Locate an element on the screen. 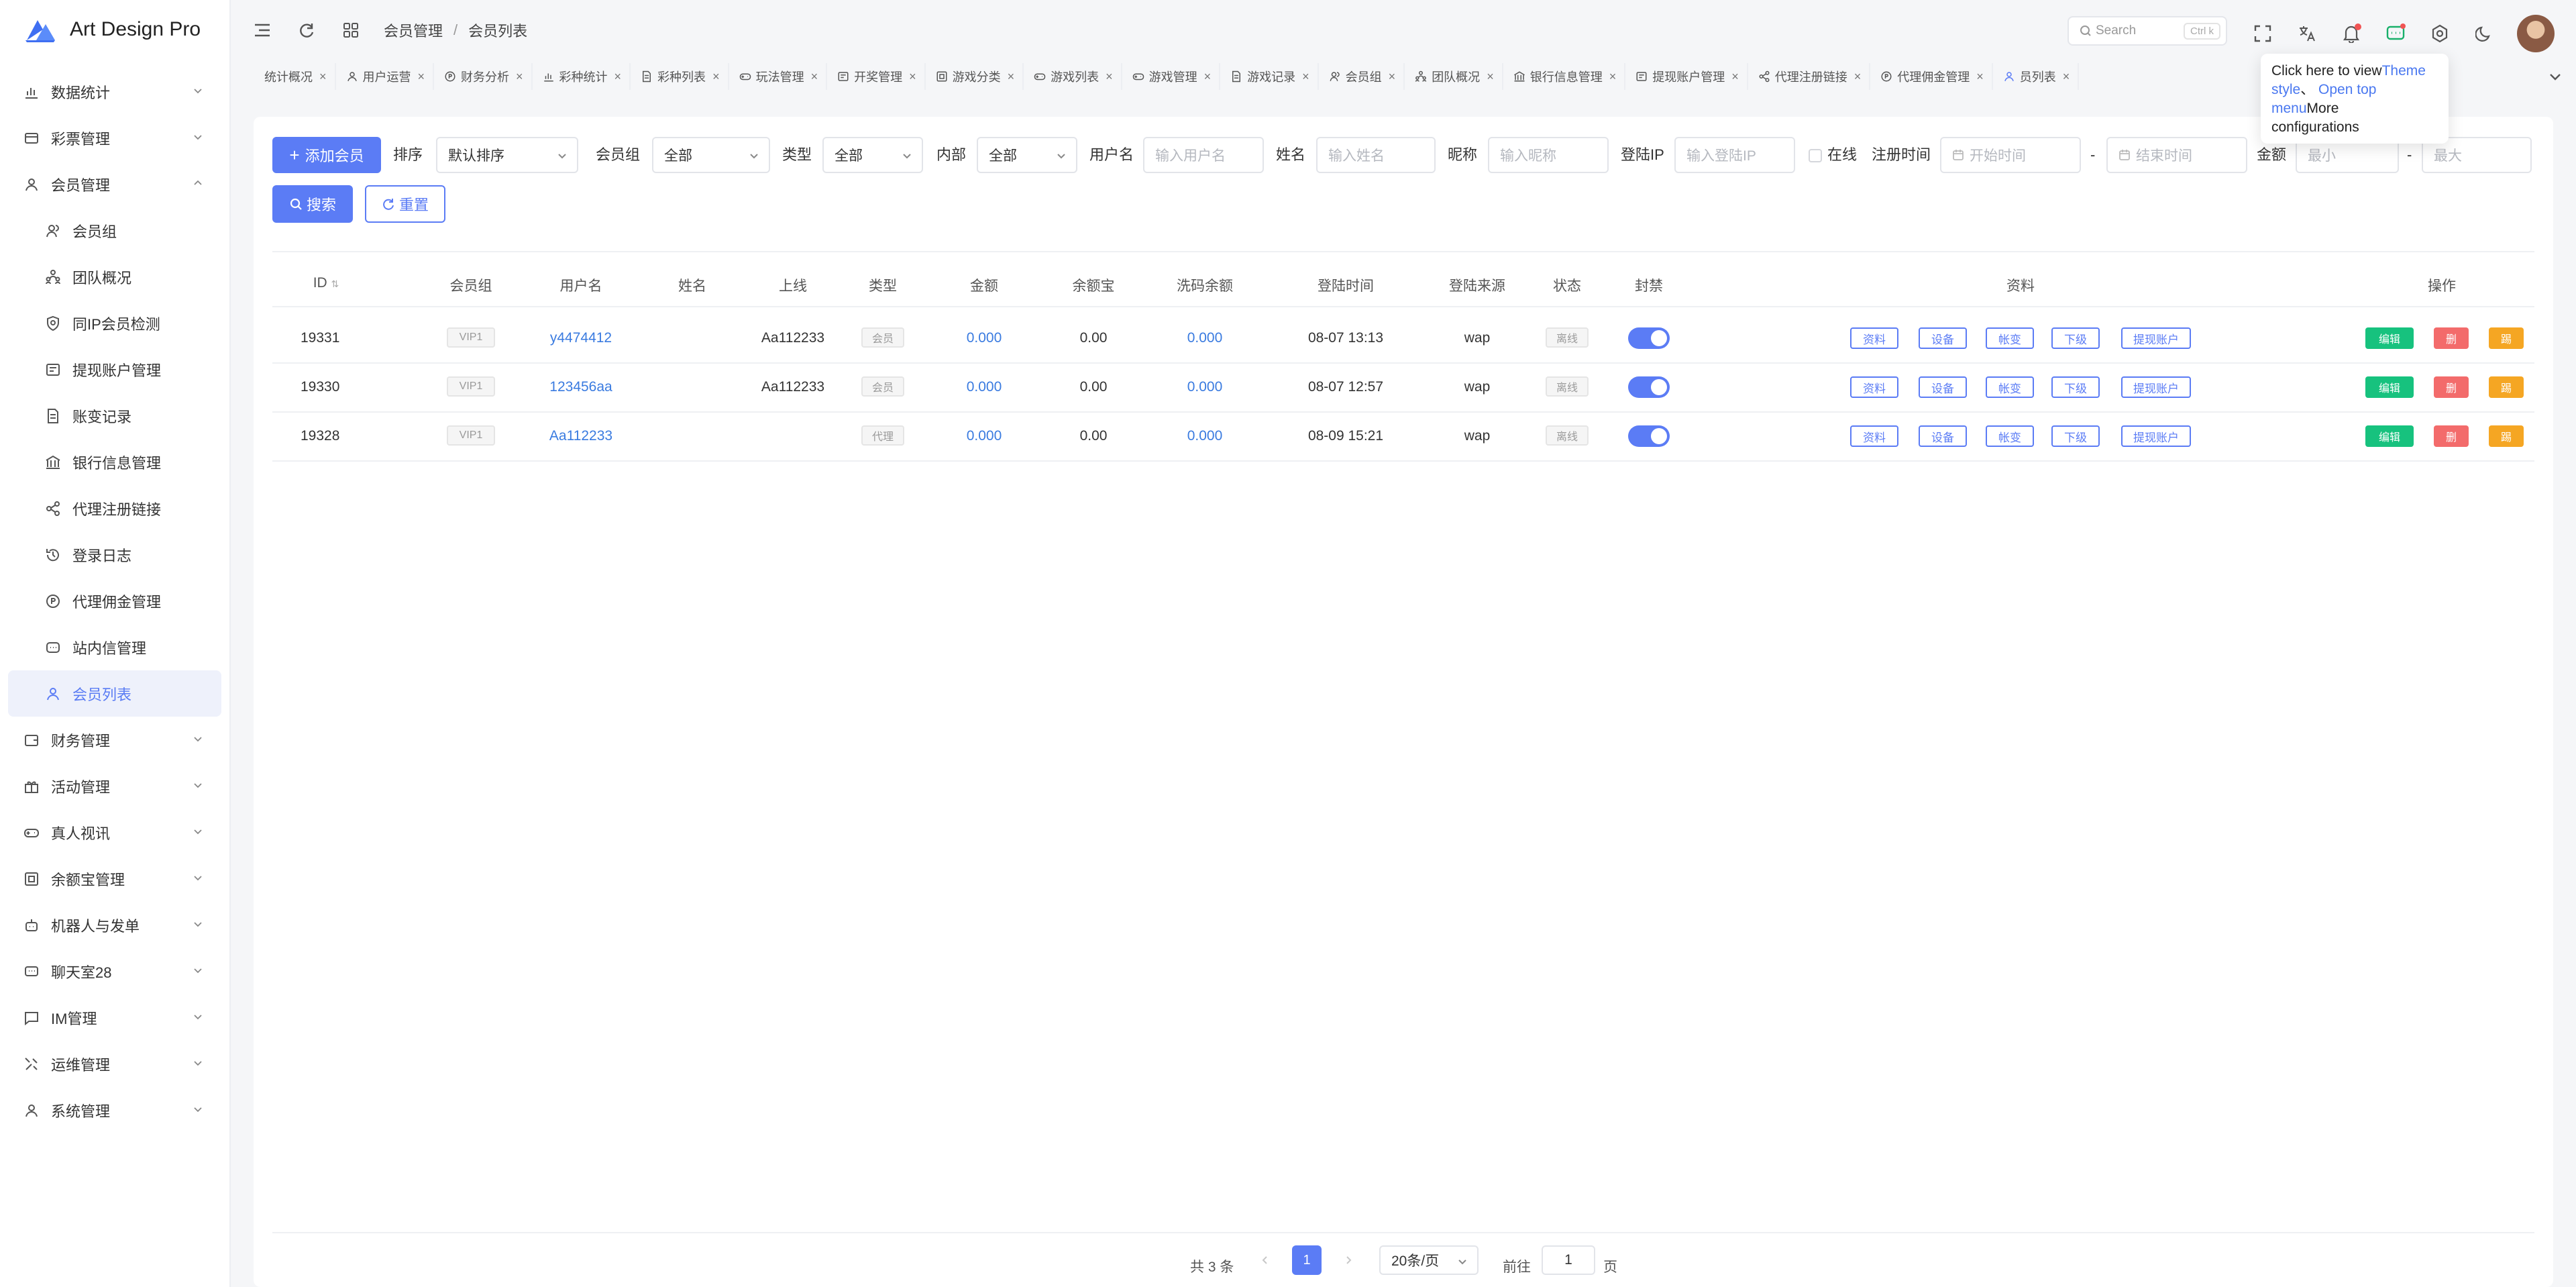 This screenshot has height=1287, width=2576. tooltip-link: Open top is located at coordinates (2347, 89).